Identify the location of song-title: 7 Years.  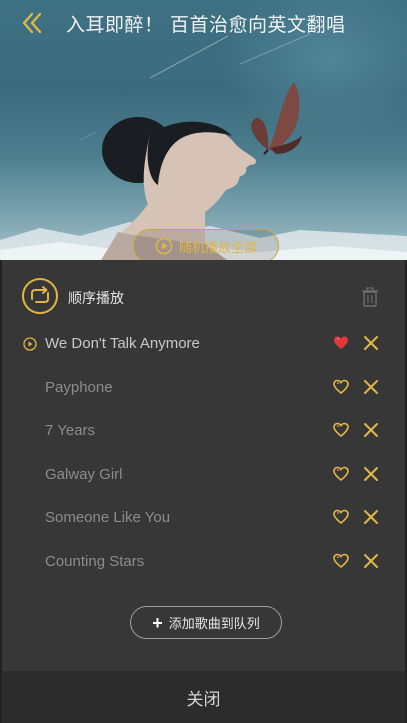
(70, 431).